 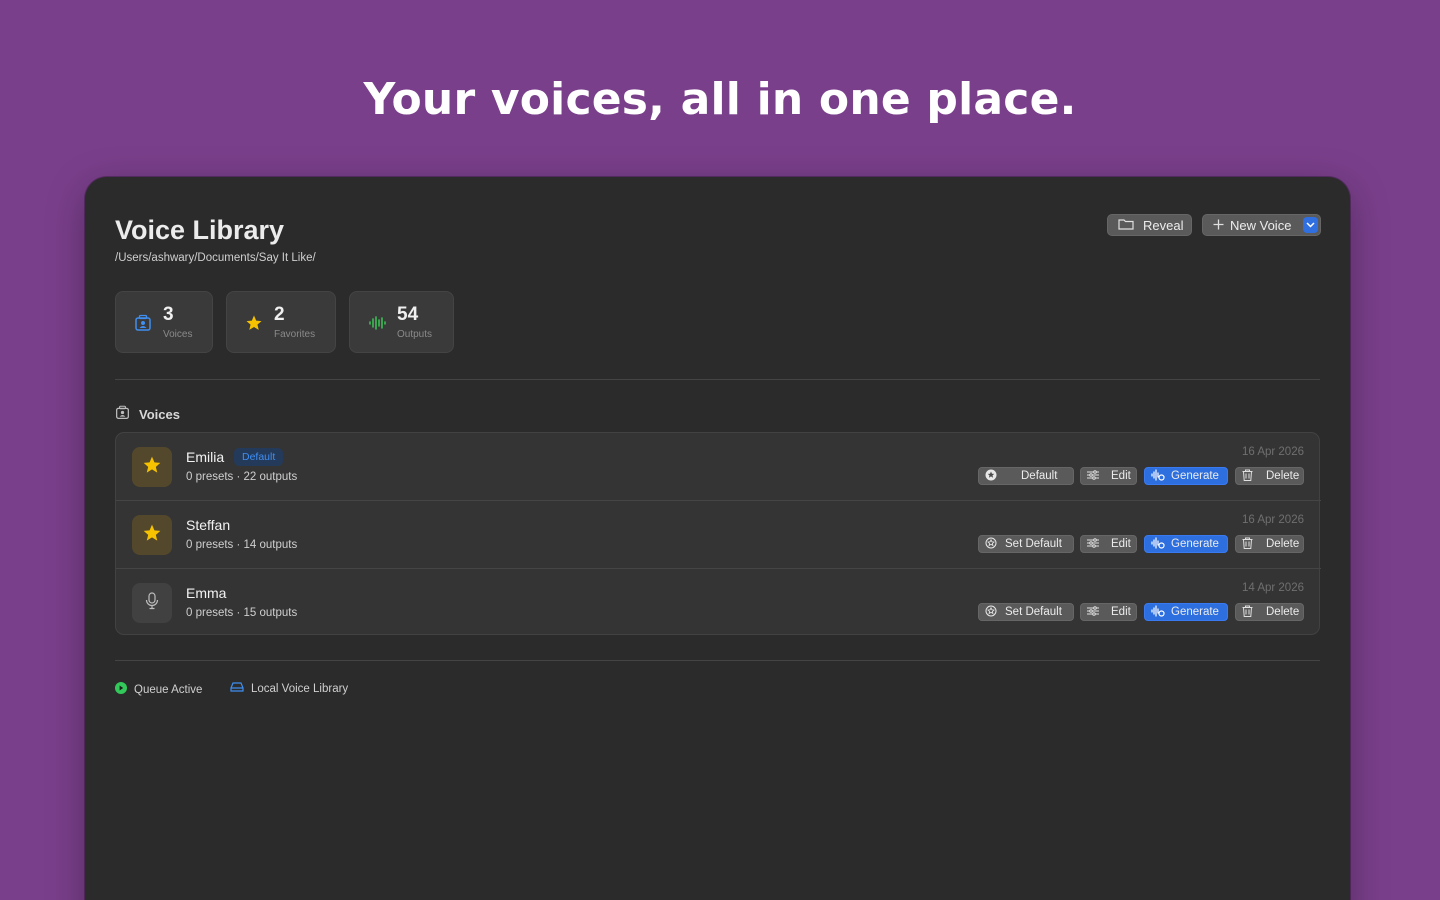 I want to click on page-title: Voice Library, so click(x=200, y=230).